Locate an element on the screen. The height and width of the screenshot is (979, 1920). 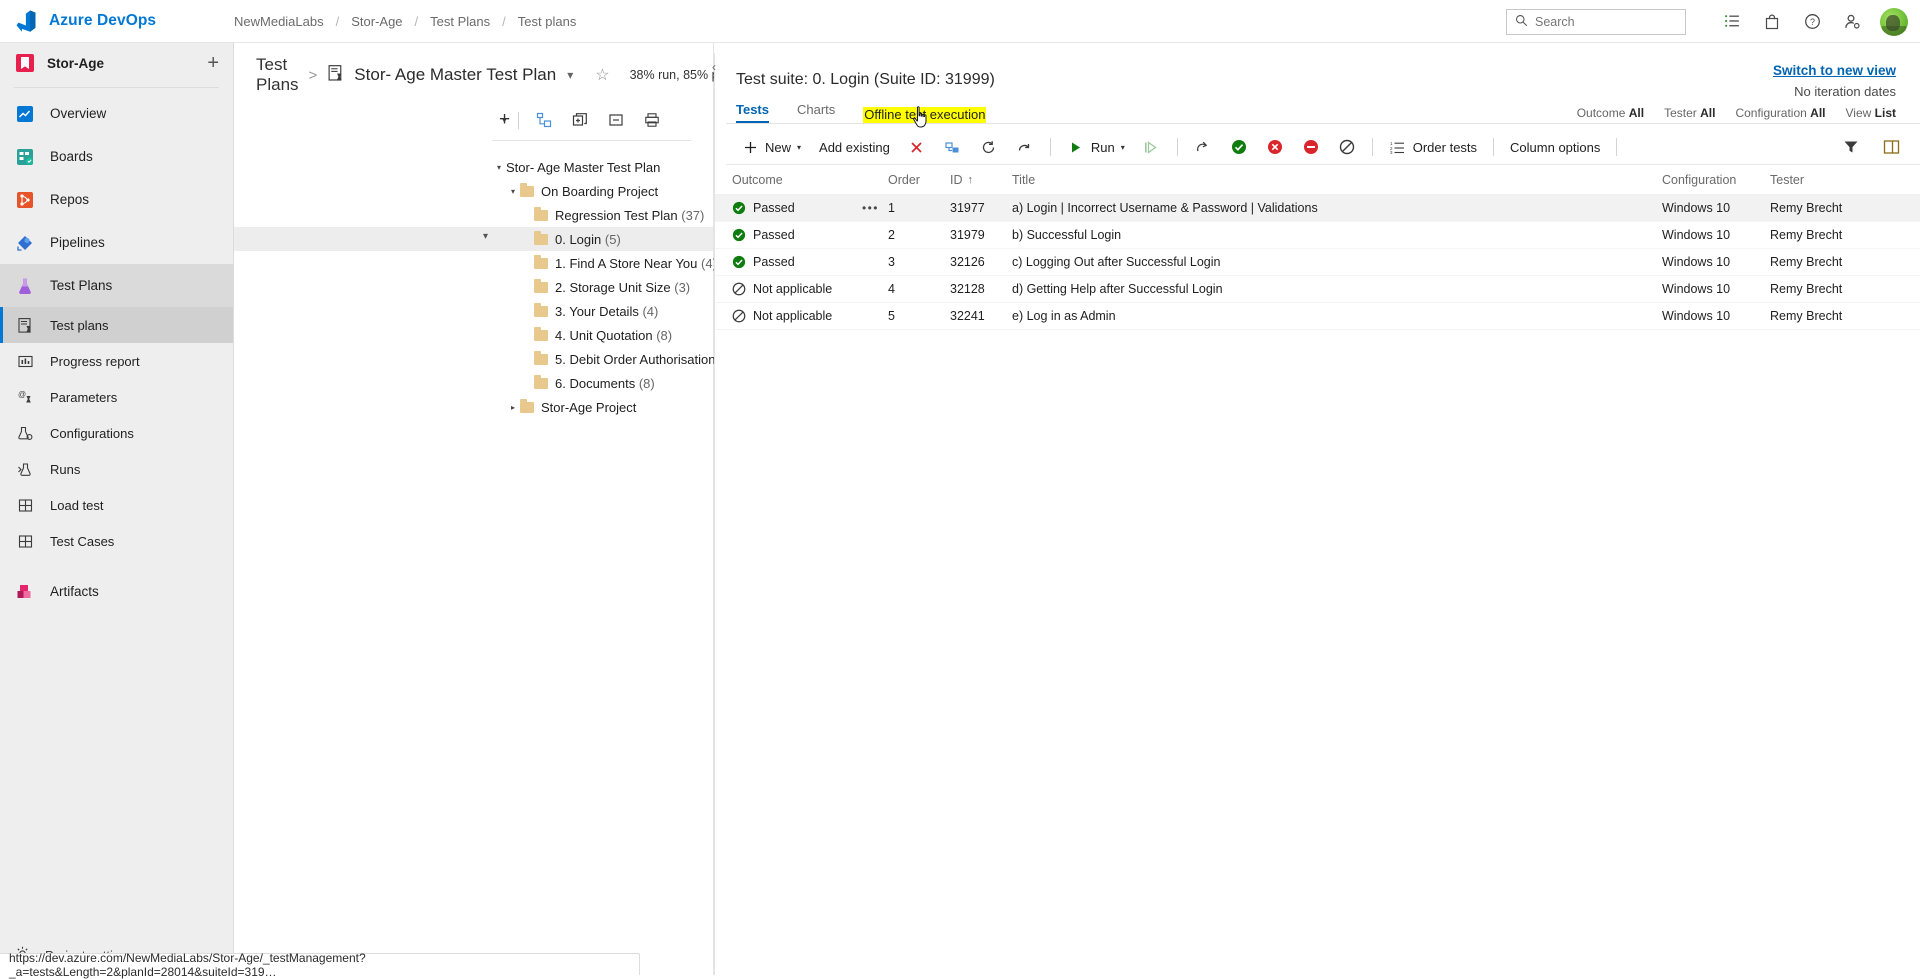
folder-icon is located at coordinates (541, 239).